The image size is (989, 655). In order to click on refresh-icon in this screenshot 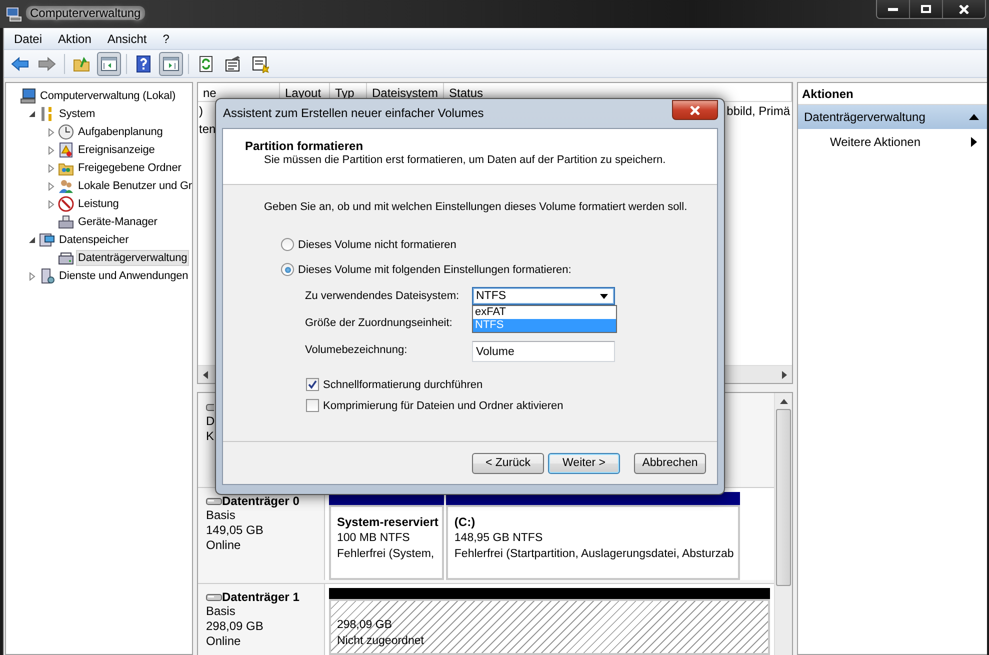, I will do `click(206, 63)`.